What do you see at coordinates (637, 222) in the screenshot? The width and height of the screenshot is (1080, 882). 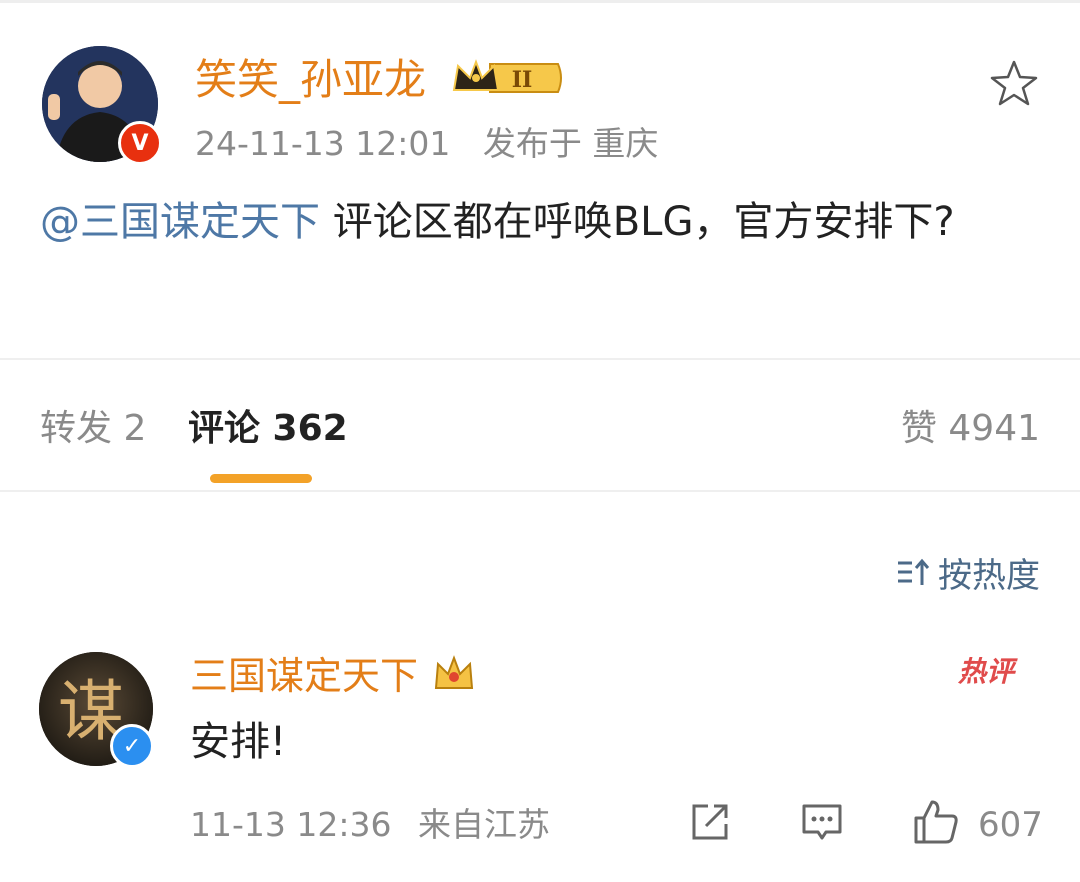 I see `post-text: 评论区都在呼唤BLG，官方安排下?` at bounding box center [637, 222].